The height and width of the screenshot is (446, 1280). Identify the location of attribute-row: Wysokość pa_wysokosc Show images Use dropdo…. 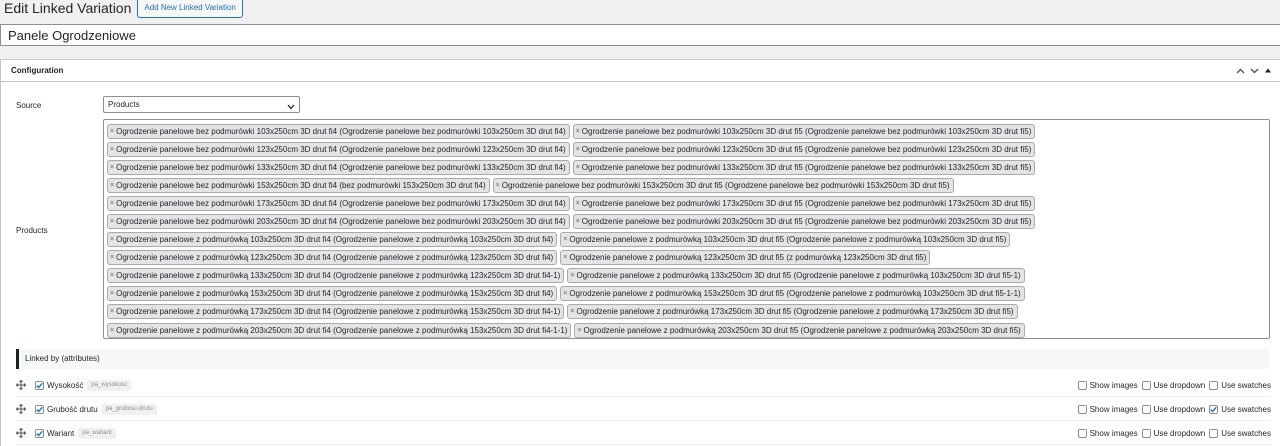
(643, 386).